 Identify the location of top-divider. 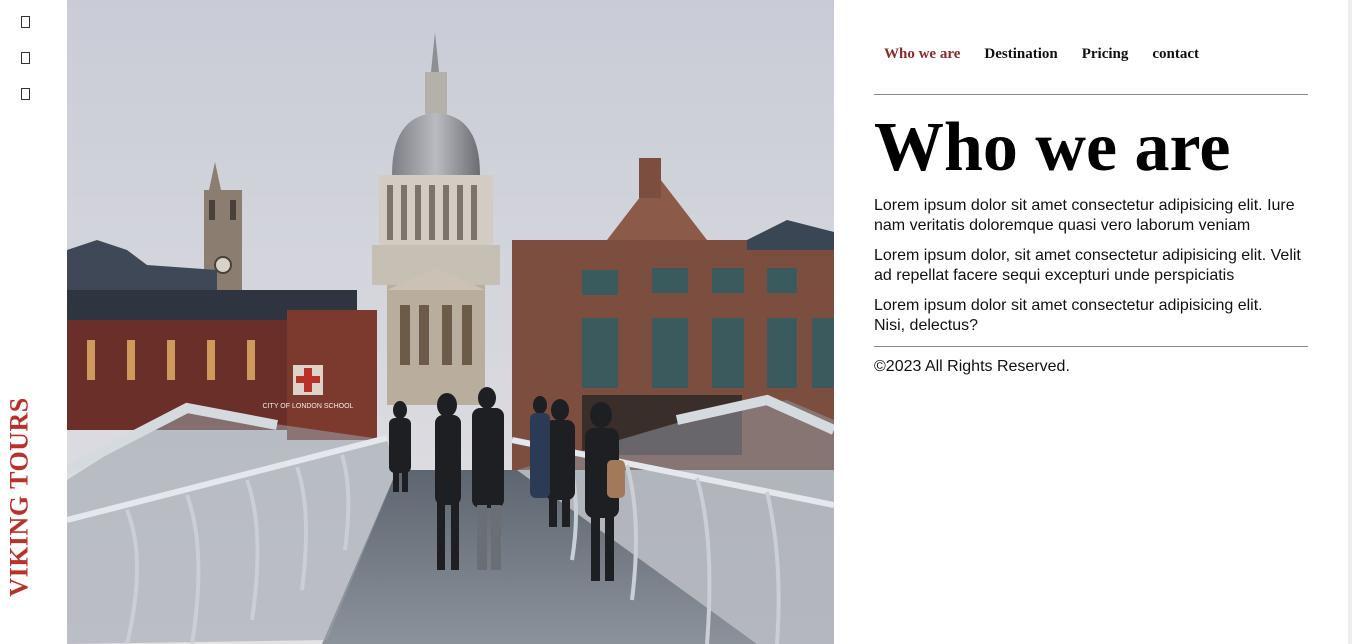
(1091, 94).